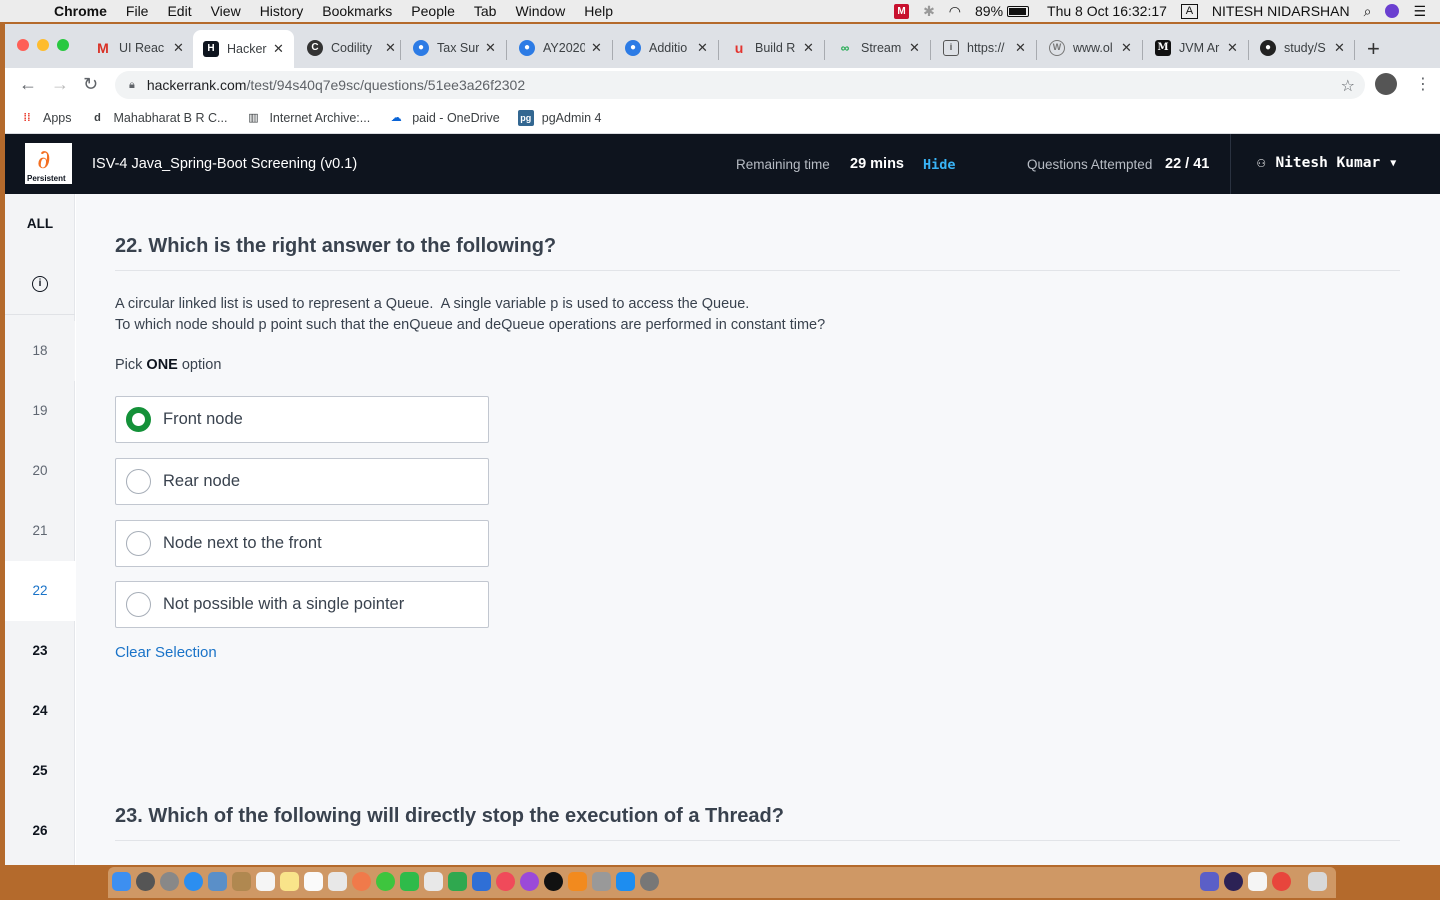  I want to click on tab-additional: ● Additio ✕, so click(666, 48).